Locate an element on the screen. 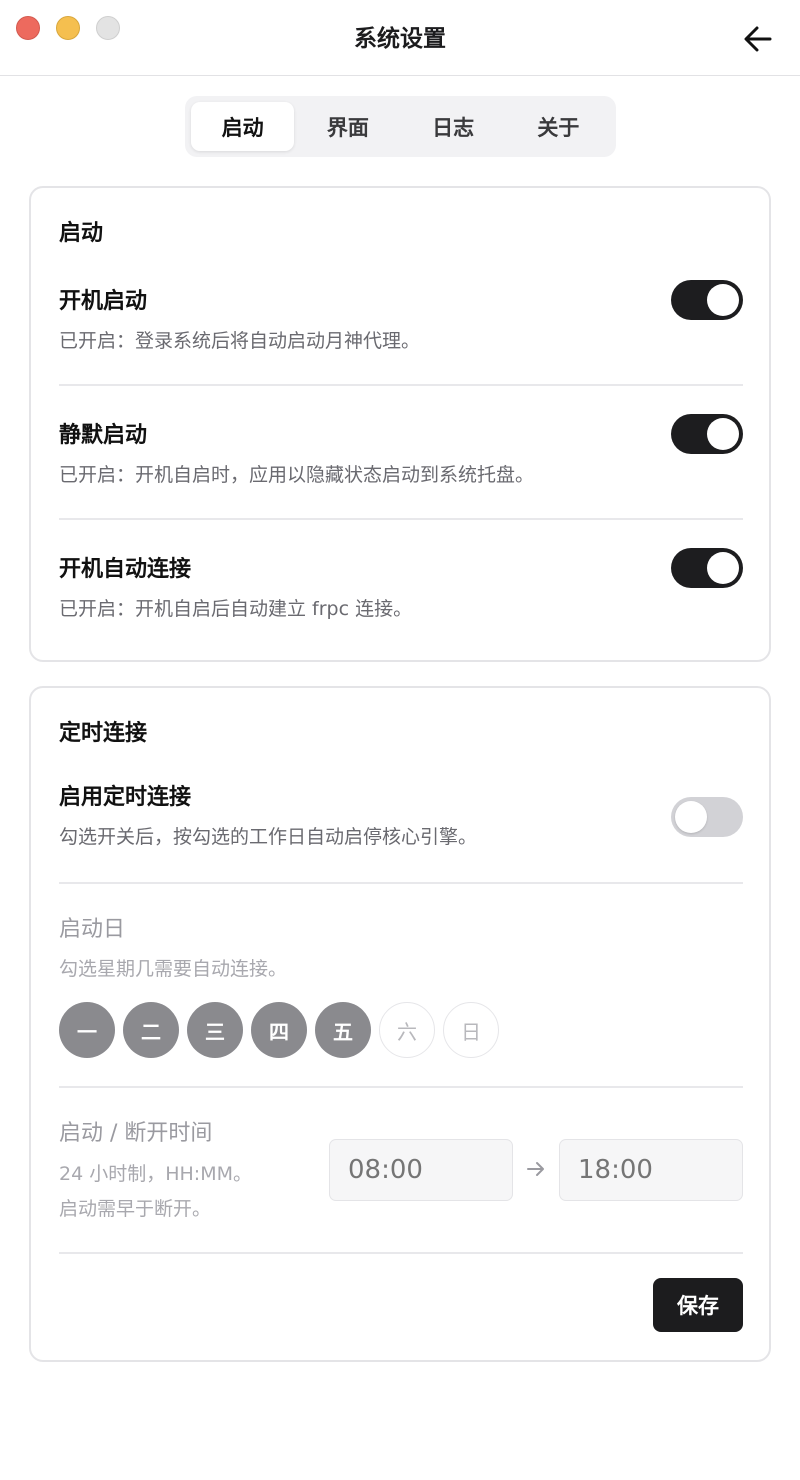 The height and width of the screenshot is (1480, 800). day-sat-chip: 六 is located at coordinates (407, 1030).